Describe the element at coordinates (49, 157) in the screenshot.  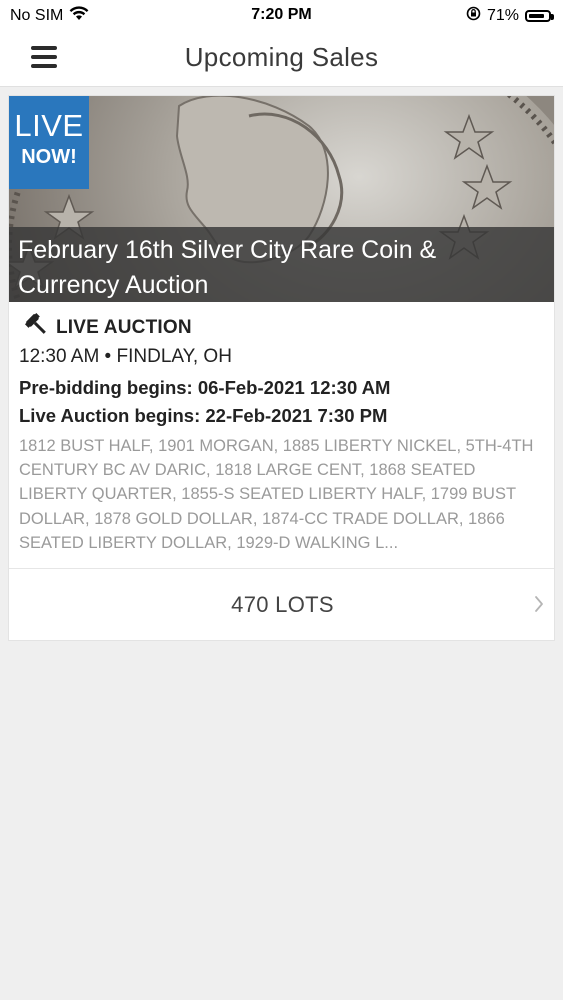
I see `badge-line-2: NOW!` at that location.